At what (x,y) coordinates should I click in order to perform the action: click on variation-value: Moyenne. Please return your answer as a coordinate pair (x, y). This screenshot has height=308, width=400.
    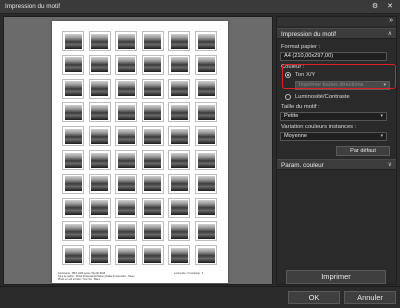
    Looking at the image, I should click on (296, 136).